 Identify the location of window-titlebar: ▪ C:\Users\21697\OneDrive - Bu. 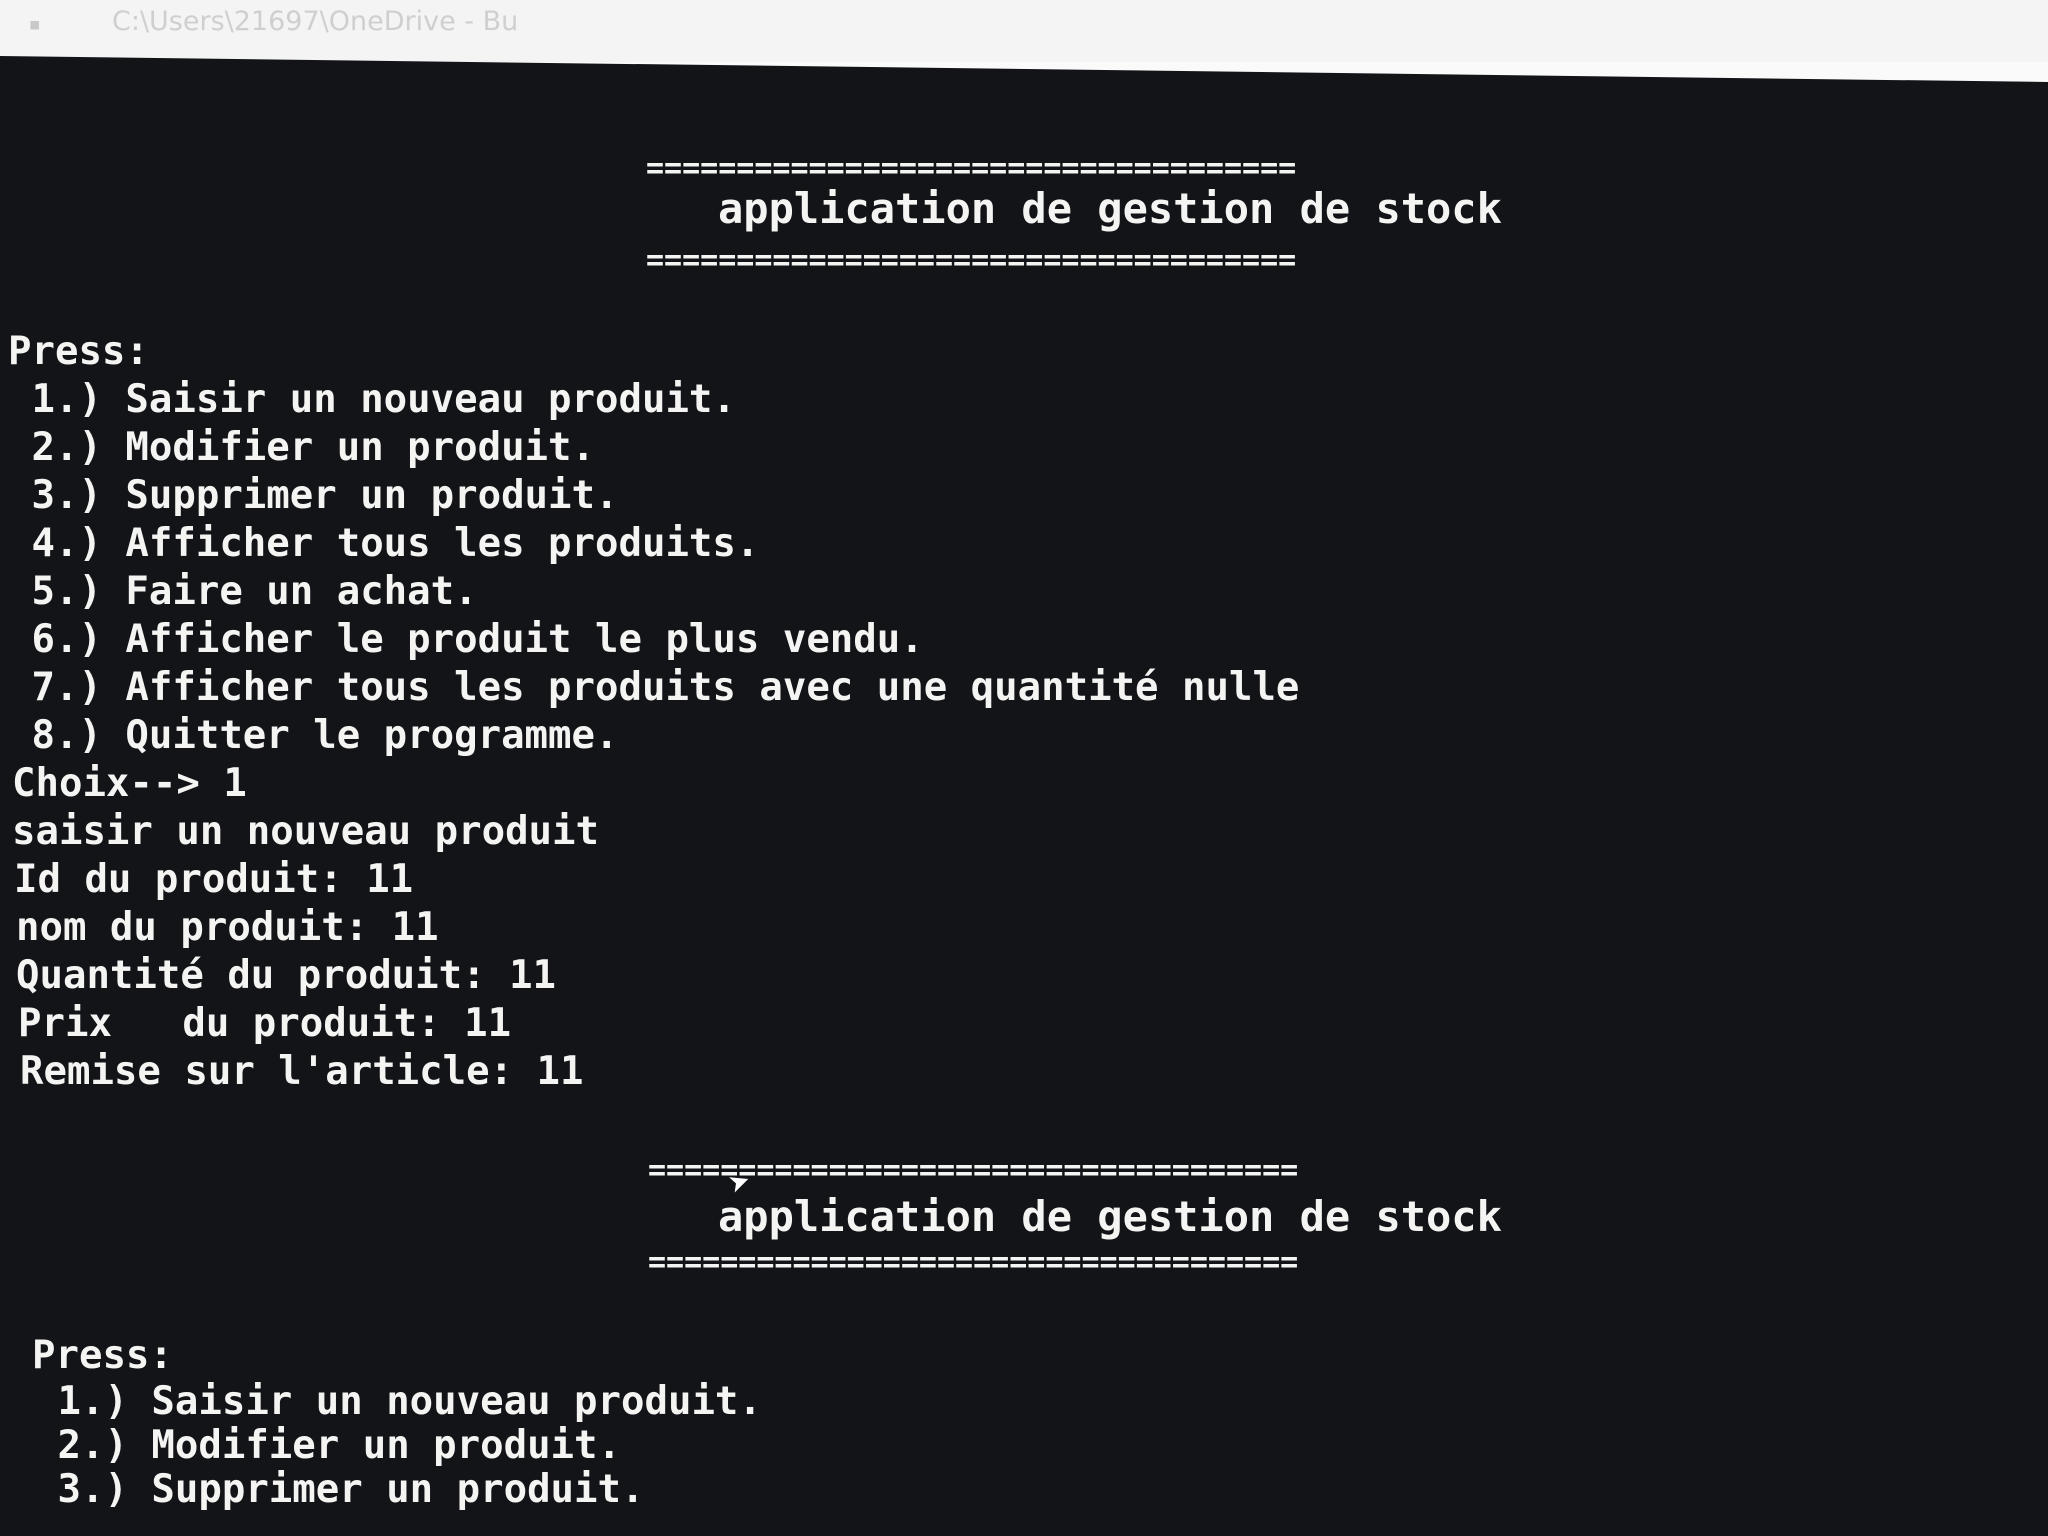
(1024, 31).